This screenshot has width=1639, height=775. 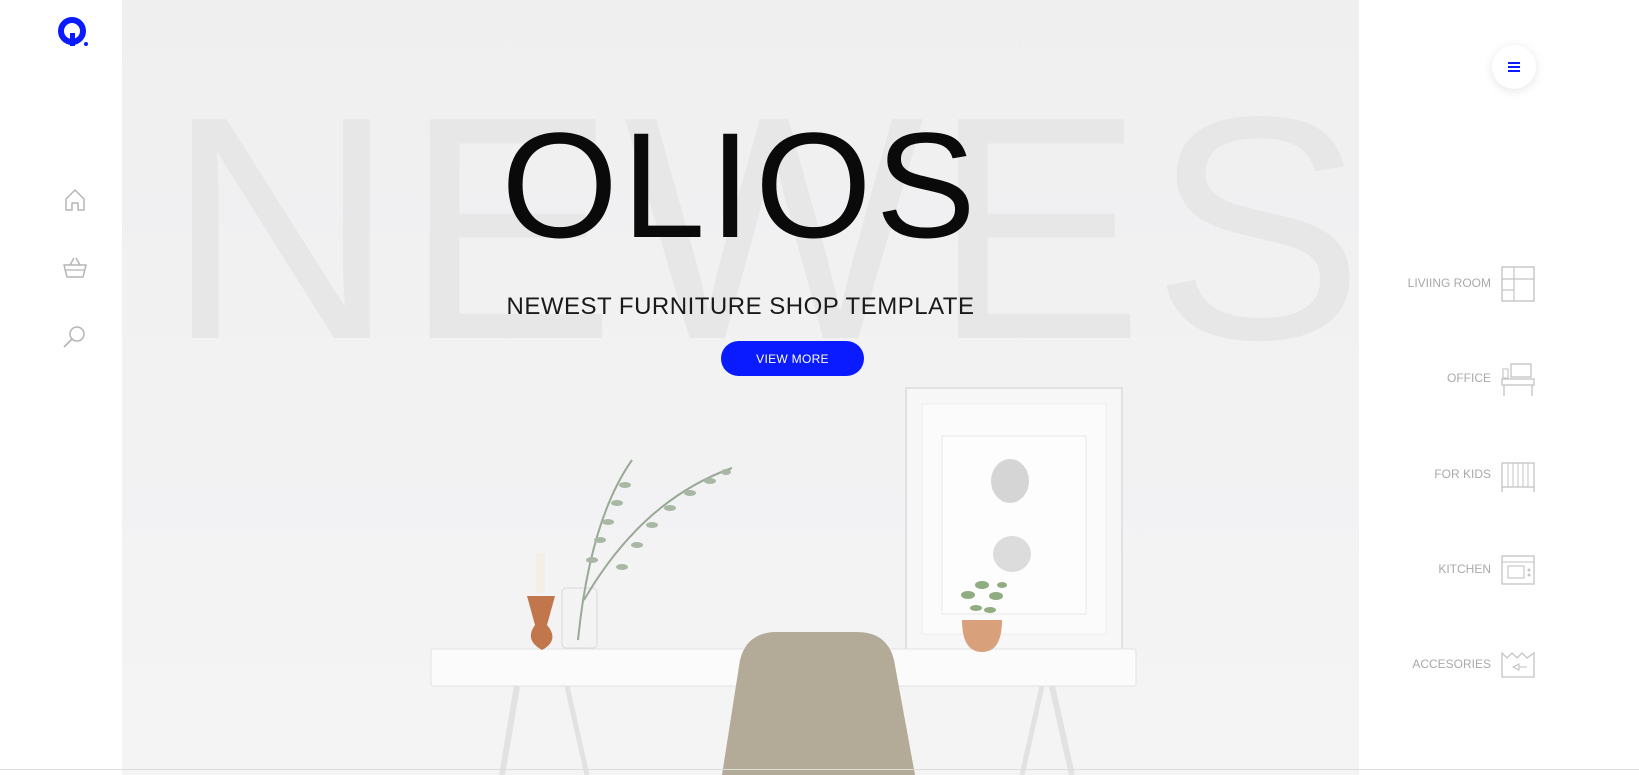 What do you see at coordinates (1462, 474) in the screenshot?
I see `category-label: FOR KIDS` at bounding box center [1462, 474].